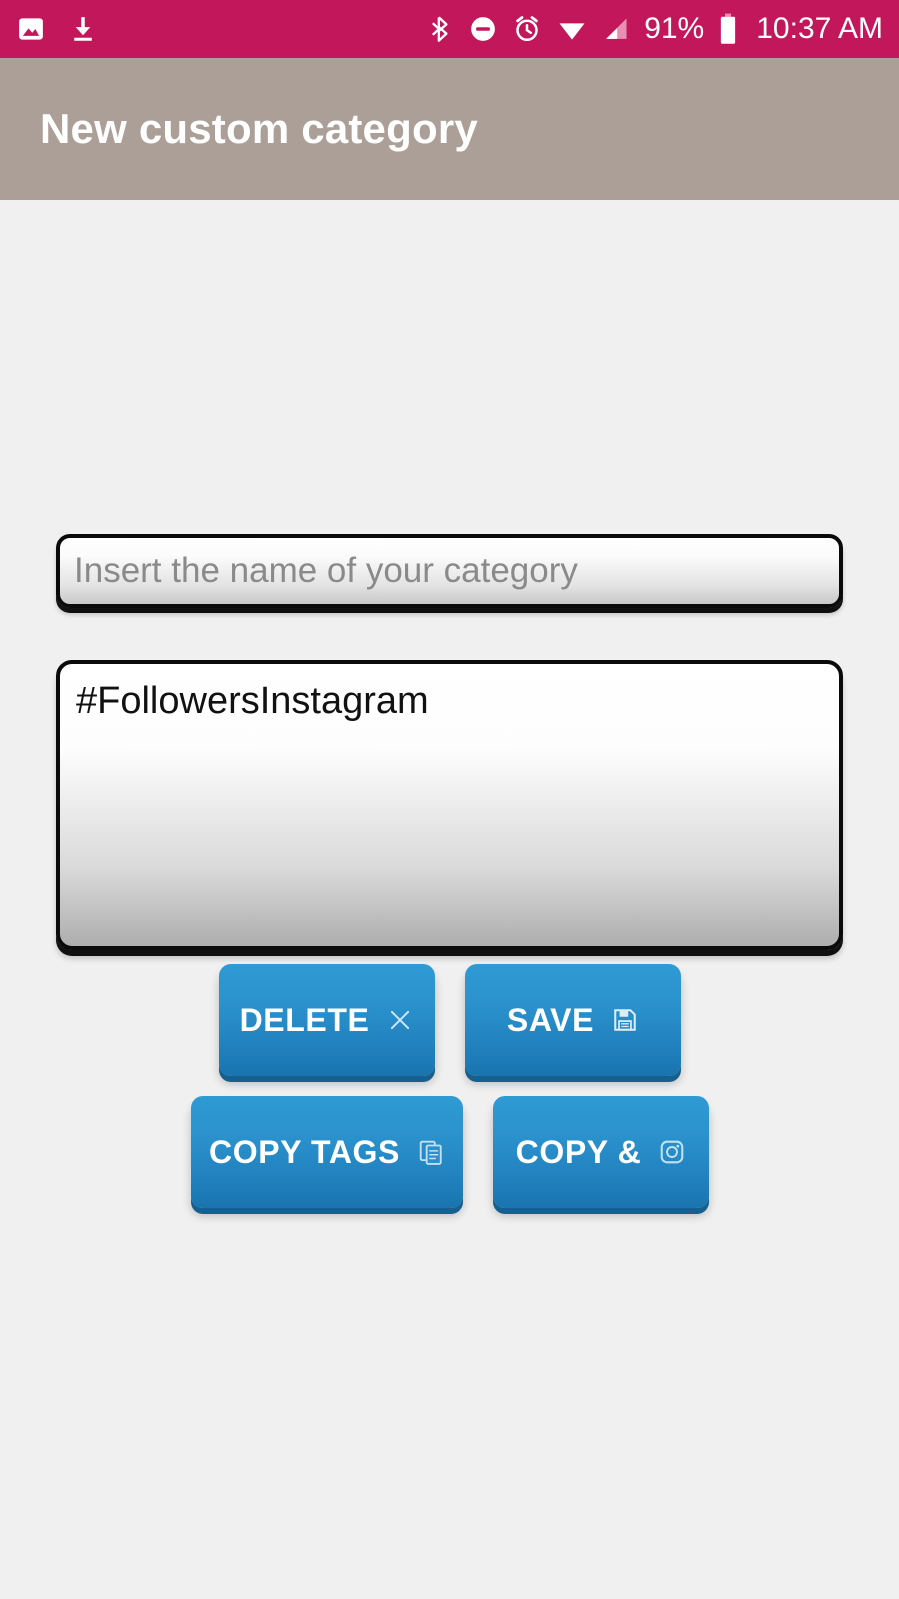 The image size is (899, 1599). Describe the element at coordinates (31, 29) in the screenshot. I see `image-icon` at that location.